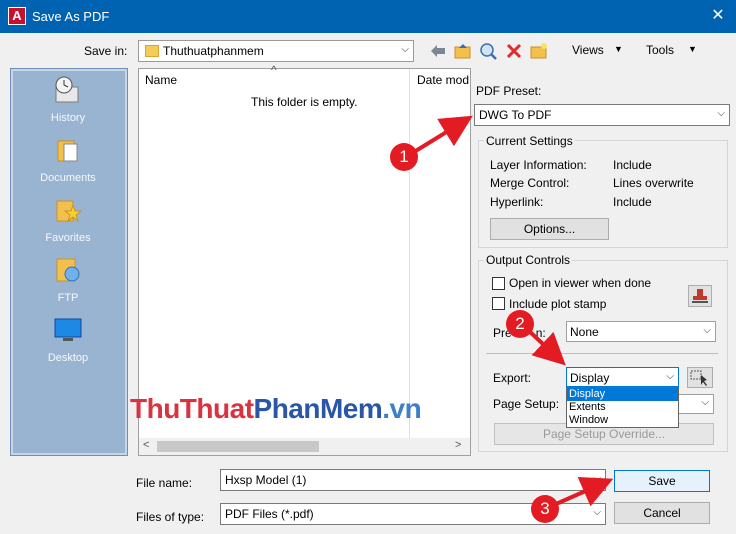 The height and width of the screenshot is (534, 736). What do you see at coordinates (161, 80) in the screenshot?
I see `column-header-name: Name` at bounding box center [161, 80].